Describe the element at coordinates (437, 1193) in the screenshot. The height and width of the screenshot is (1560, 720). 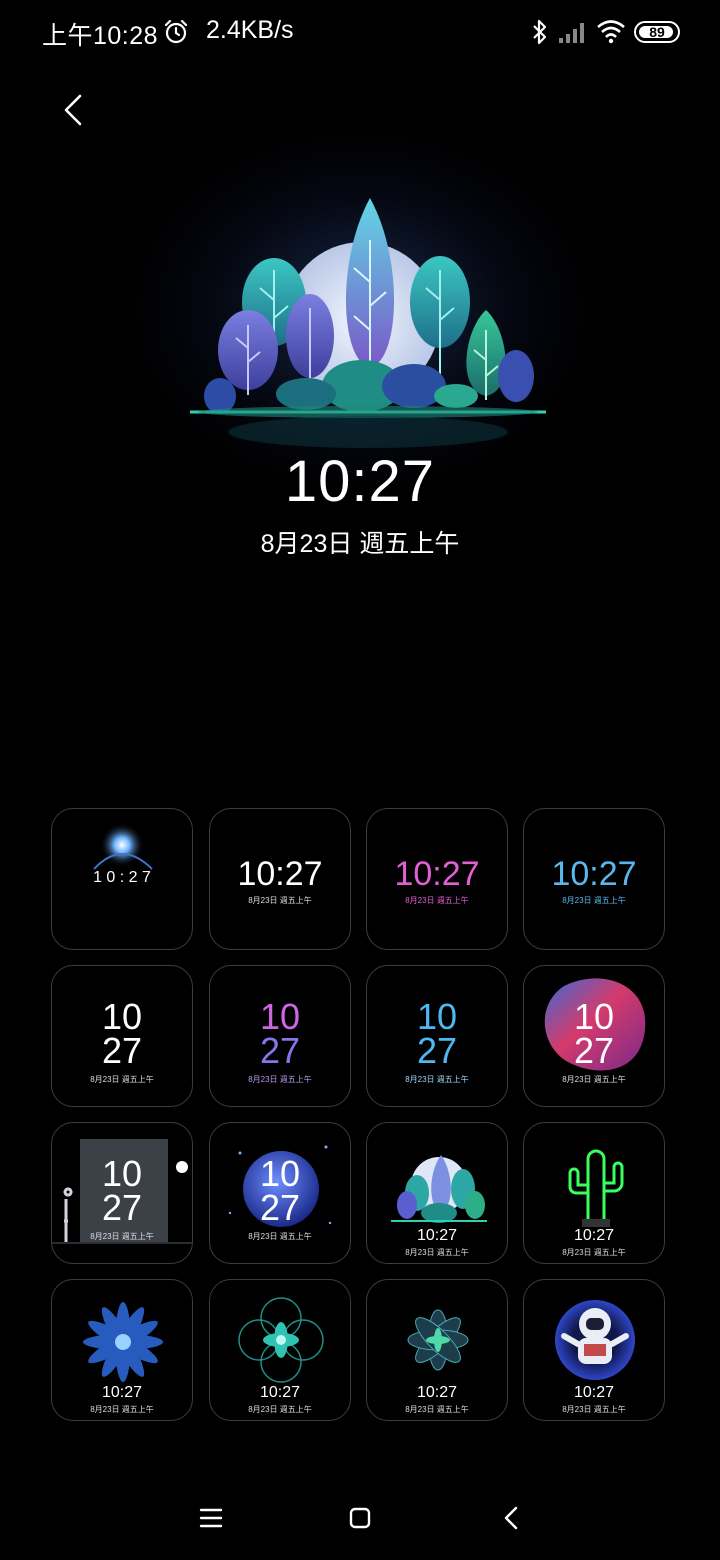
I see `clock-style-forest: 10:27 8月23日 週五上午` at that location.